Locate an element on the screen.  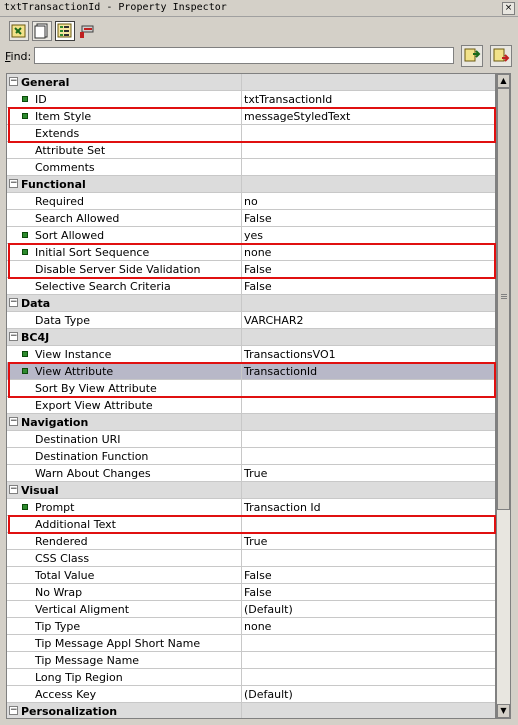
property-row: Disable Server Side Validation False is located at coordinates (251, 269).